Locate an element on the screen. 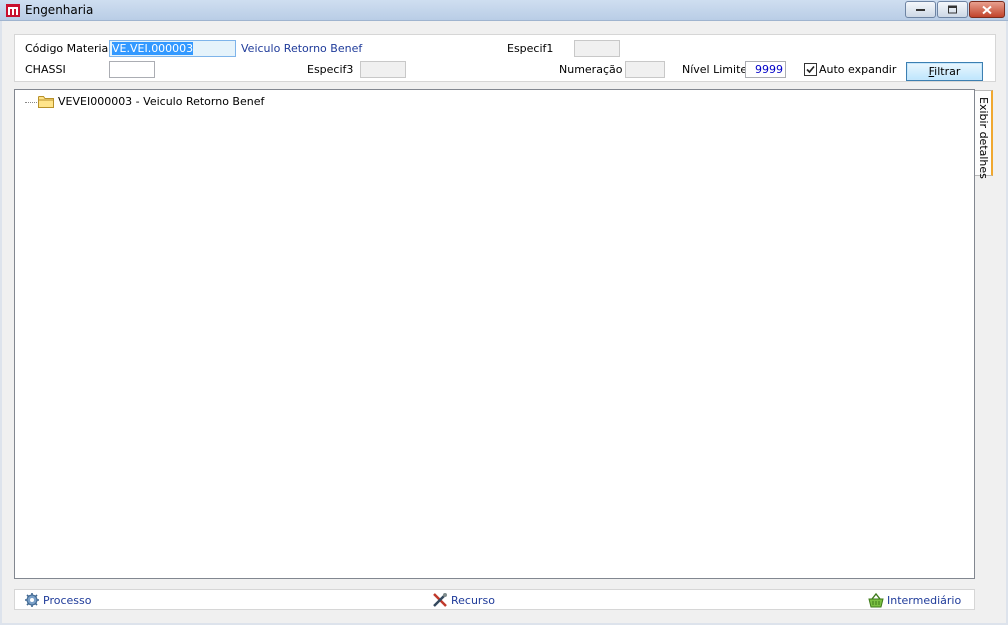  window-title: Engenharia is located at coordinates (59, 10).